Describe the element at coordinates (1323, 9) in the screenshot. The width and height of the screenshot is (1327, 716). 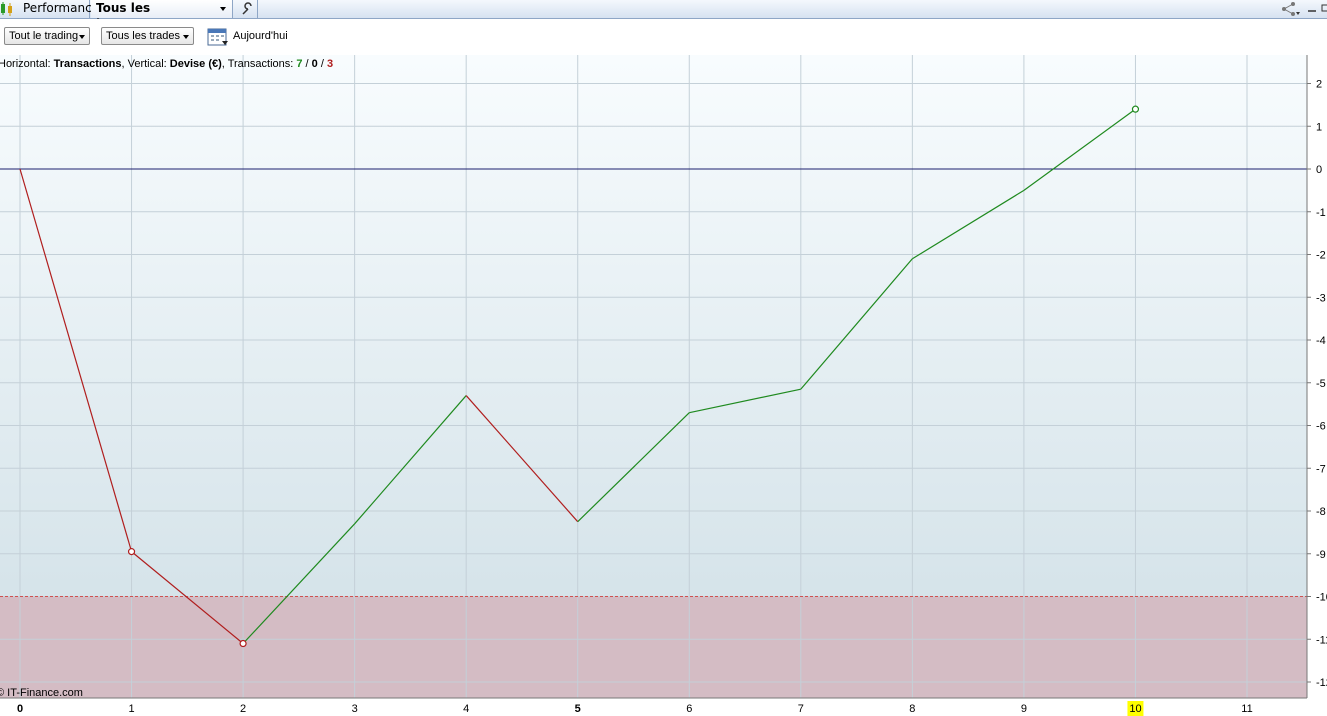
I see `restore-icon` at that location.